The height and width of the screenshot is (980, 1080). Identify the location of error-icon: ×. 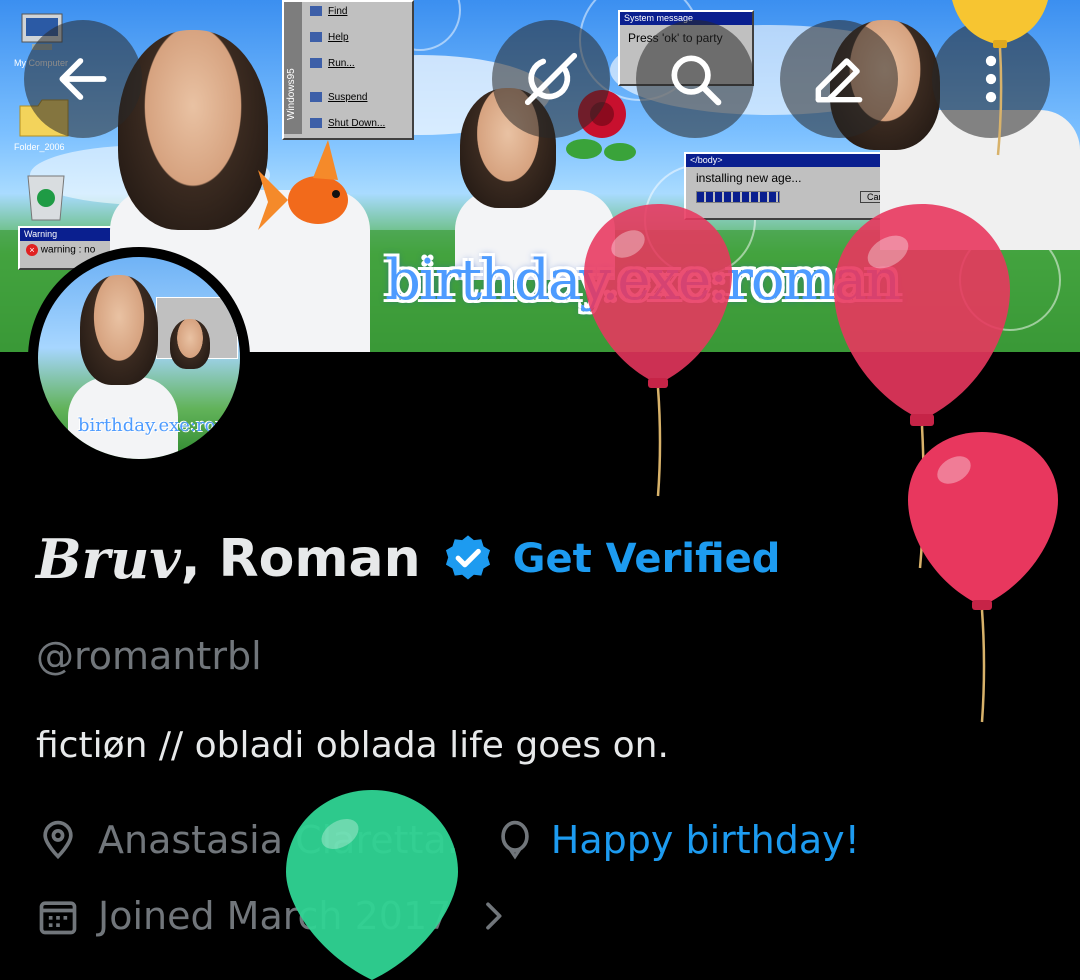
(32, 250).